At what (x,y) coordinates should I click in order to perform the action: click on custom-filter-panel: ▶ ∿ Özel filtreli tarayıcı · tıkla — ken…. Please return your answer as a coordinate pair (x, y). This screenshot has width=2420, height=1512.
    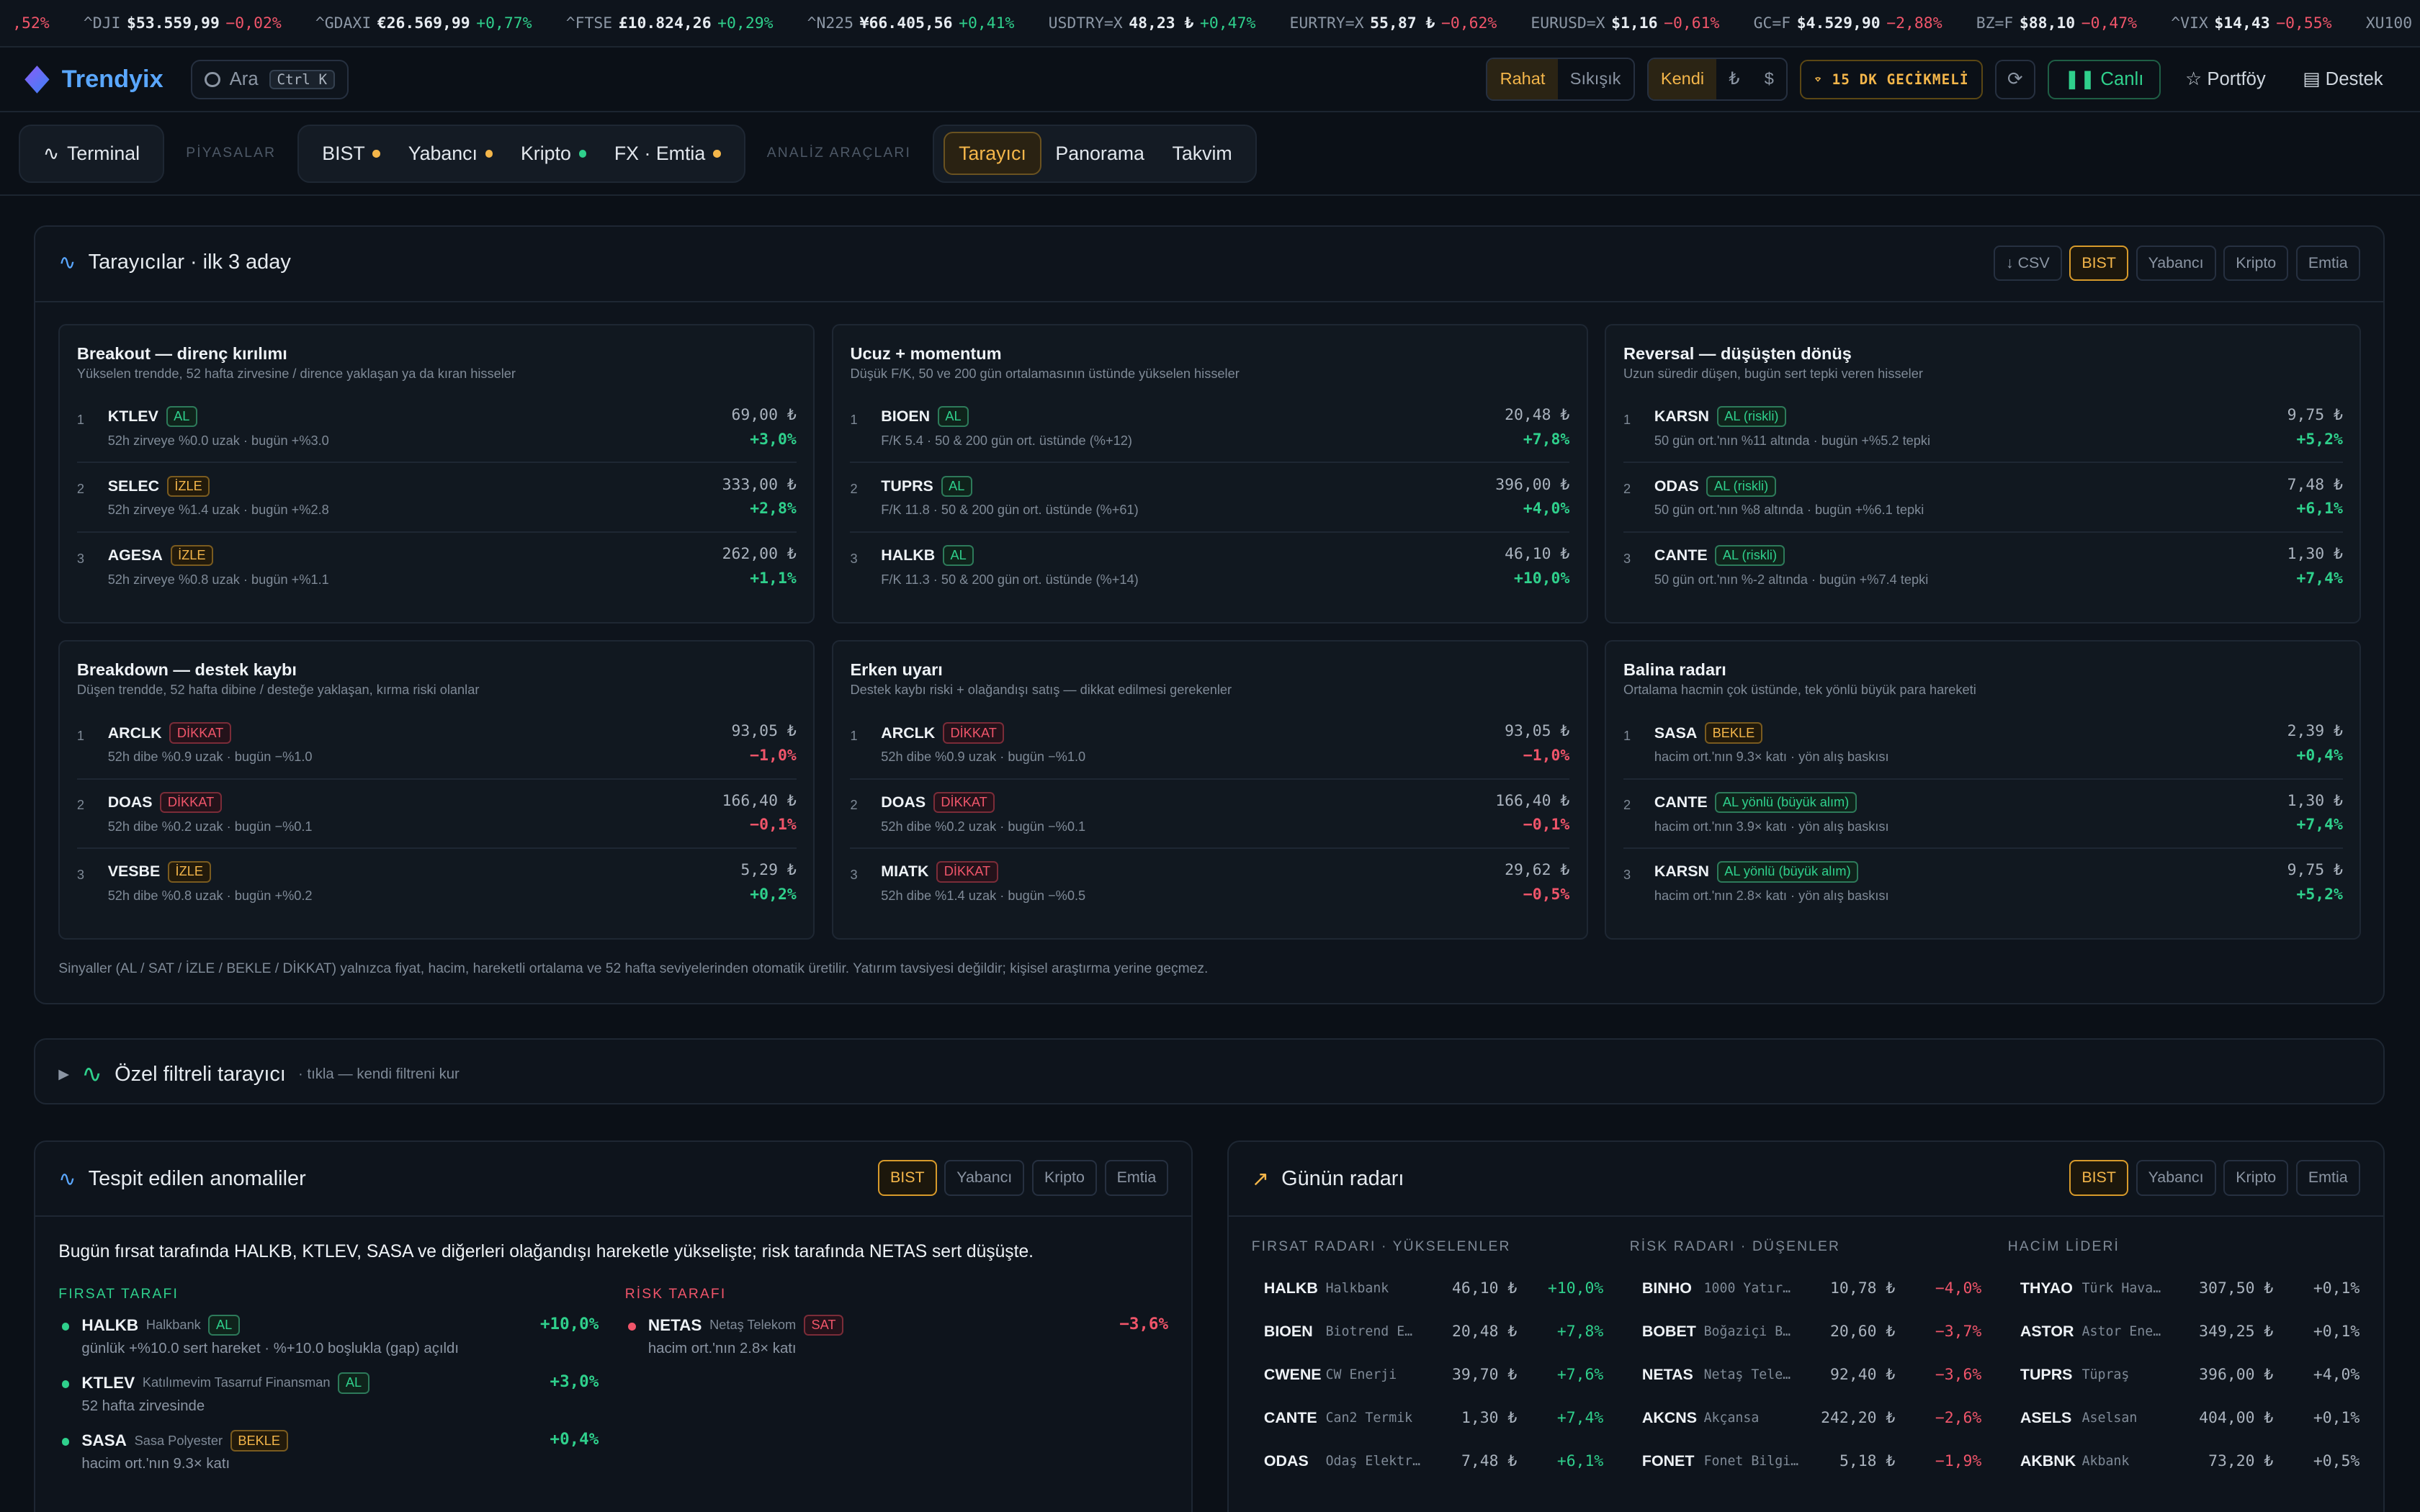
    Looking at the image, I should click on (1209, 1071).